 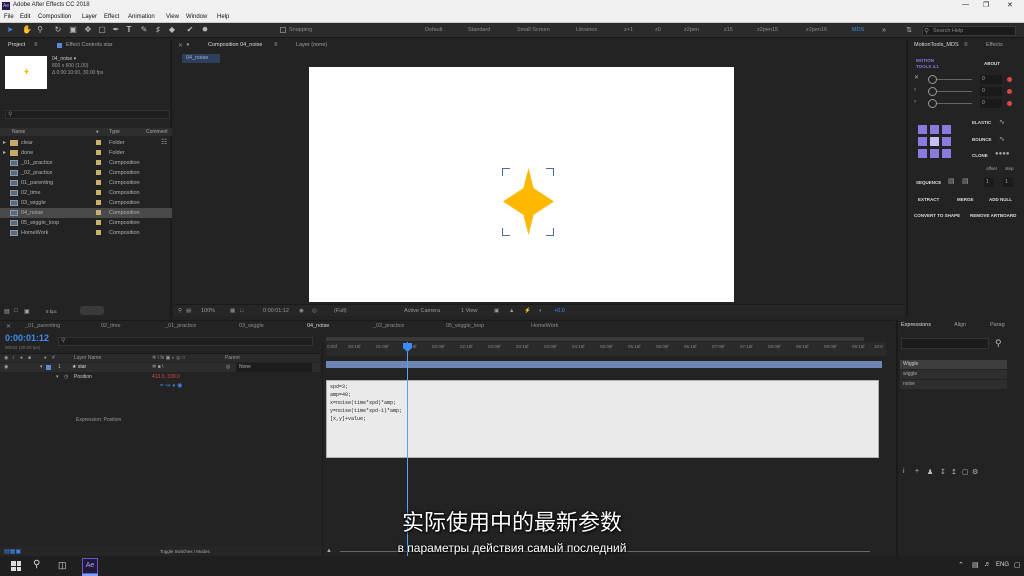 I want to click on trash-button, so click(x=92, y=310).